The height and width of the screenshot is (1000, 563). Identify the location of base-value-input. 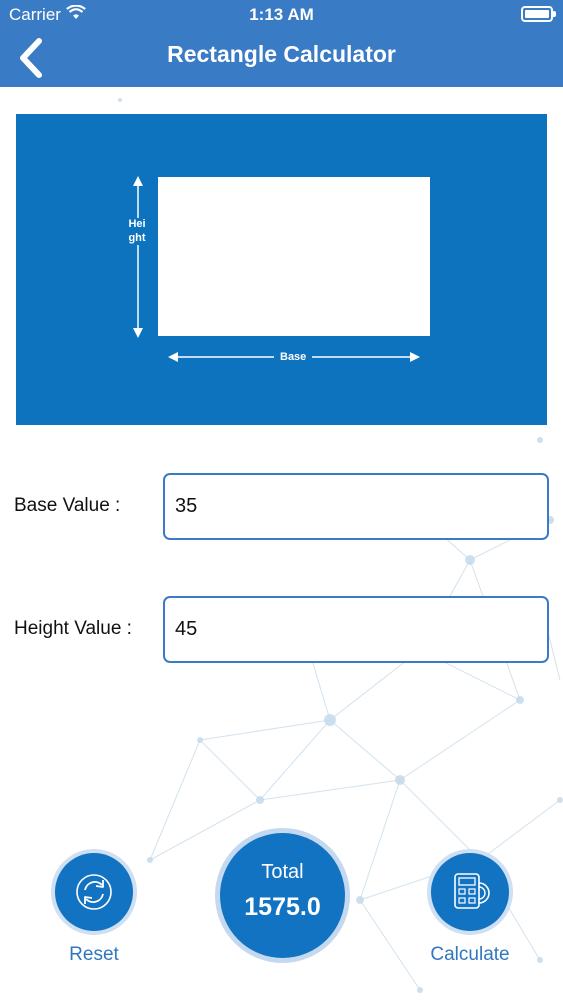
(356, 506).